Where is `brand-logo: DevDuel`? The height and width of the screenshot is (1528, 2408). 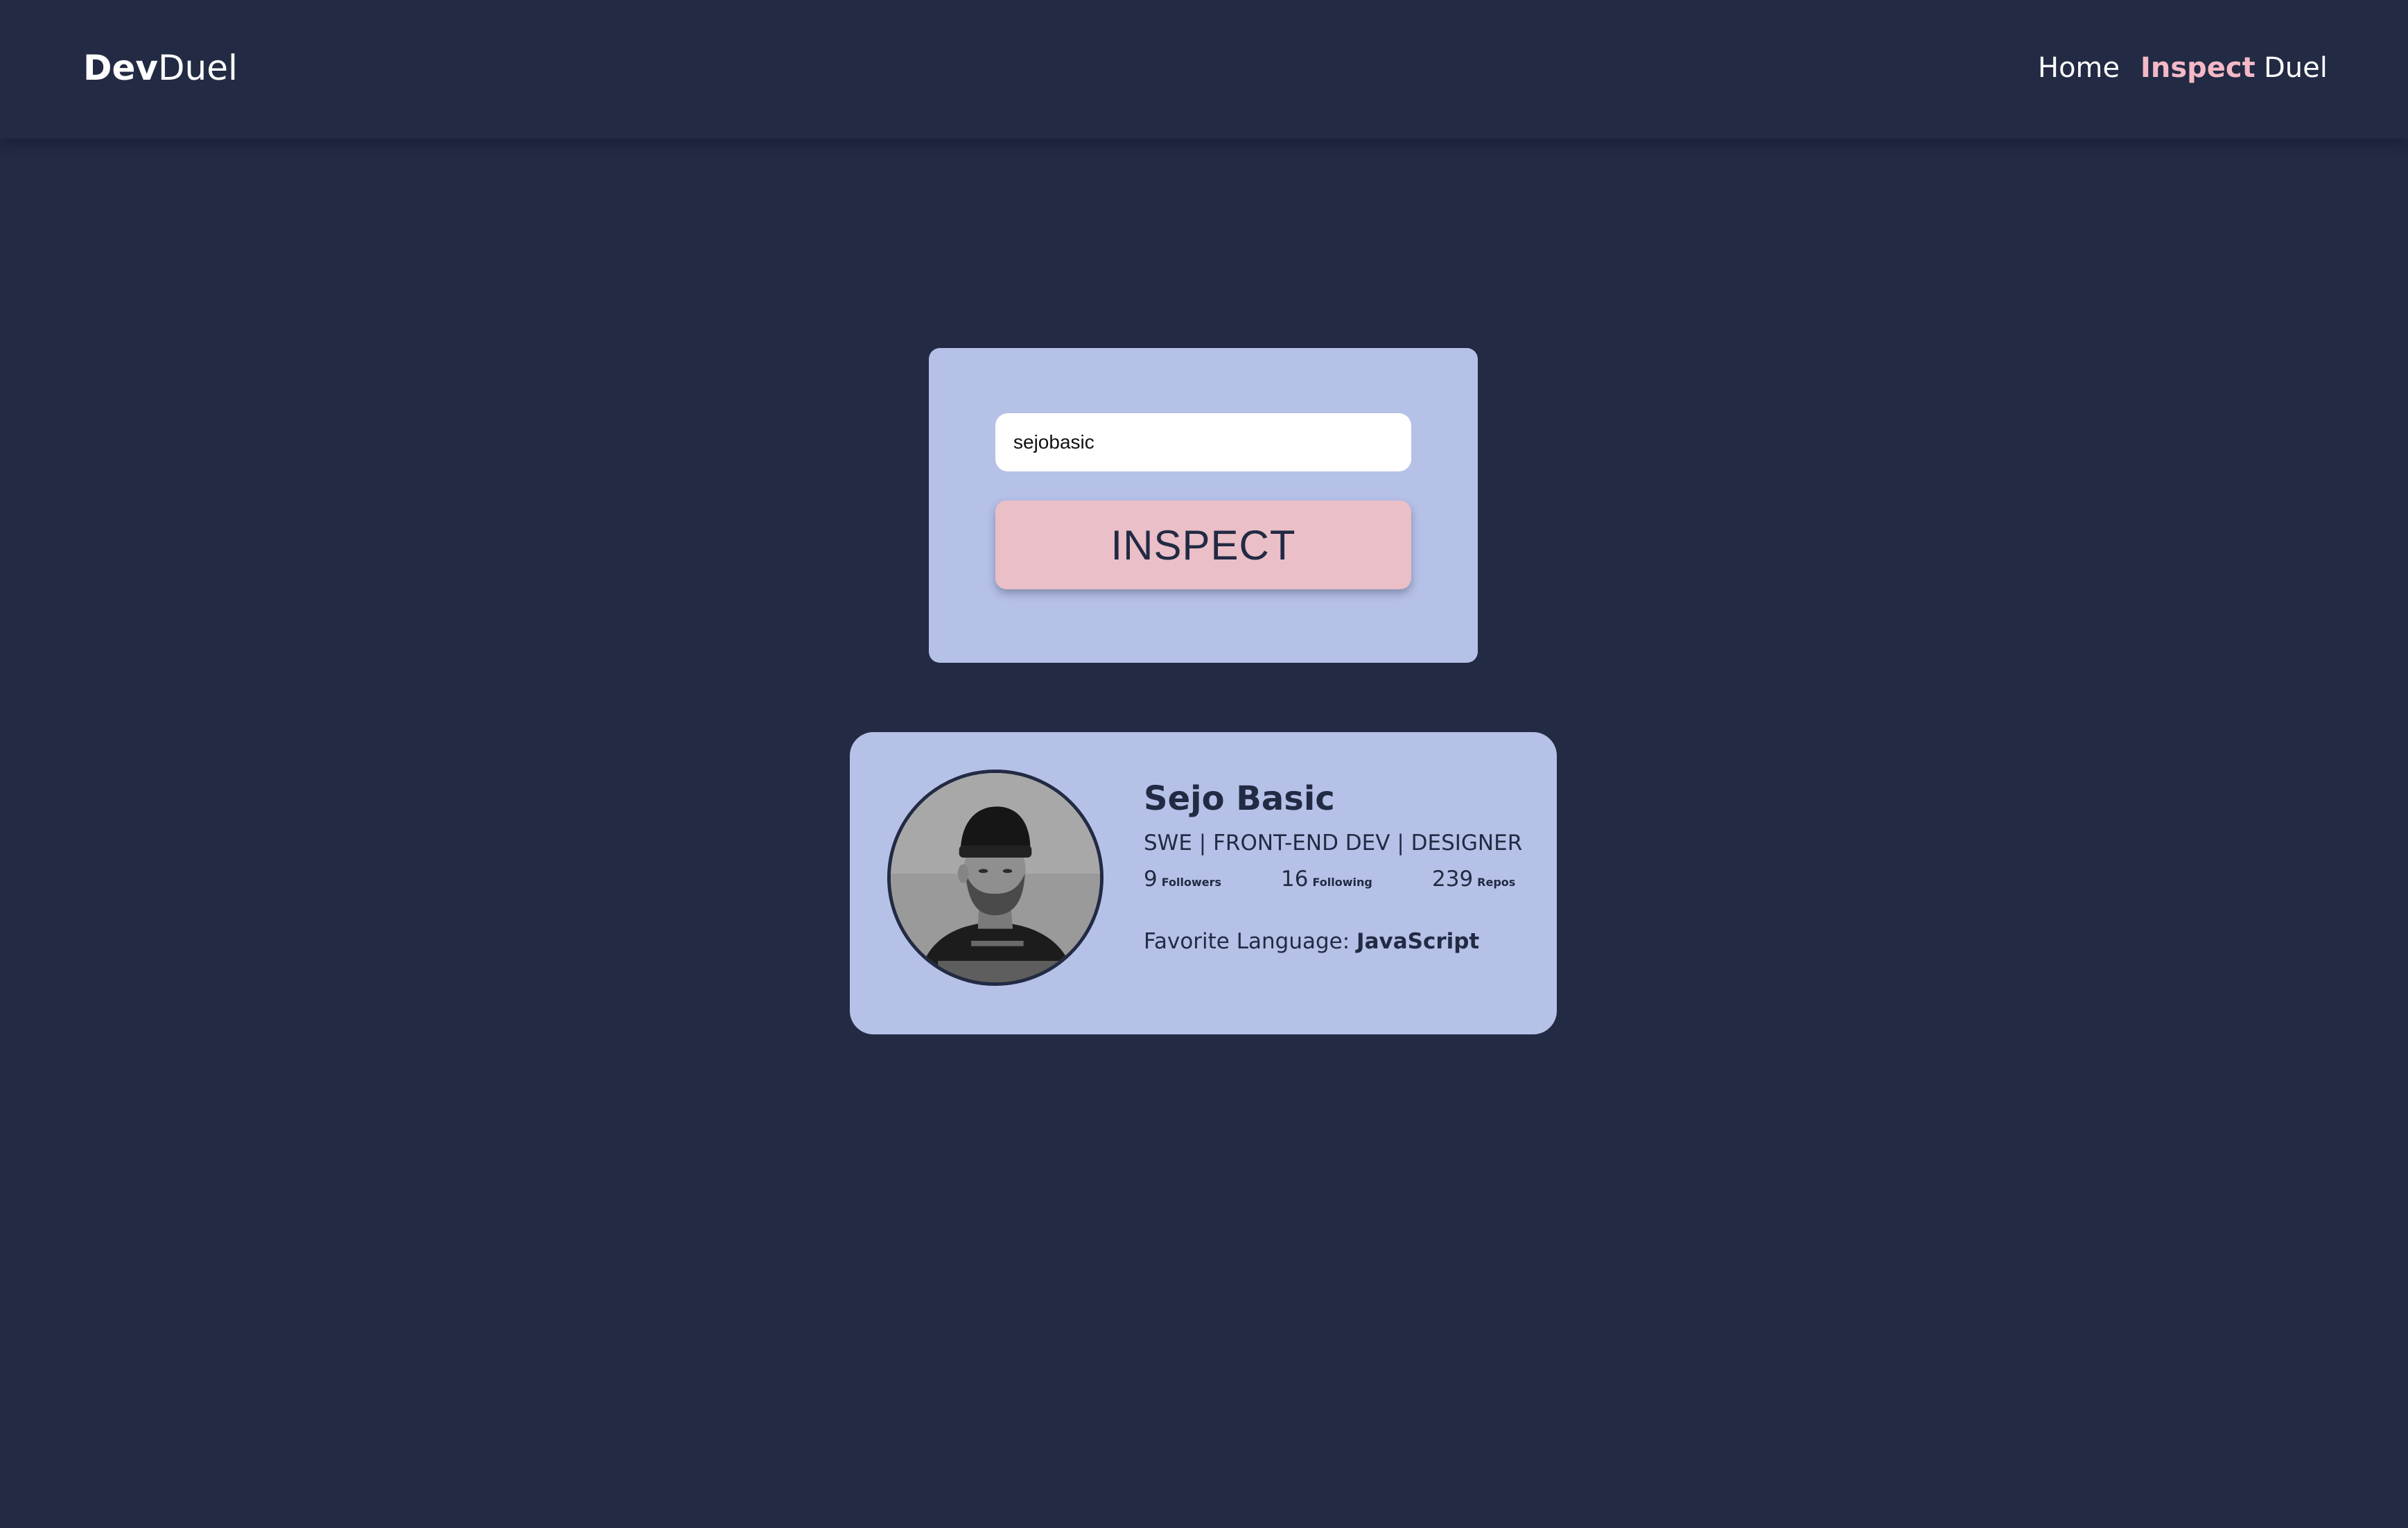
brand-logo: DevDuel is located at coordinates (160, 68).